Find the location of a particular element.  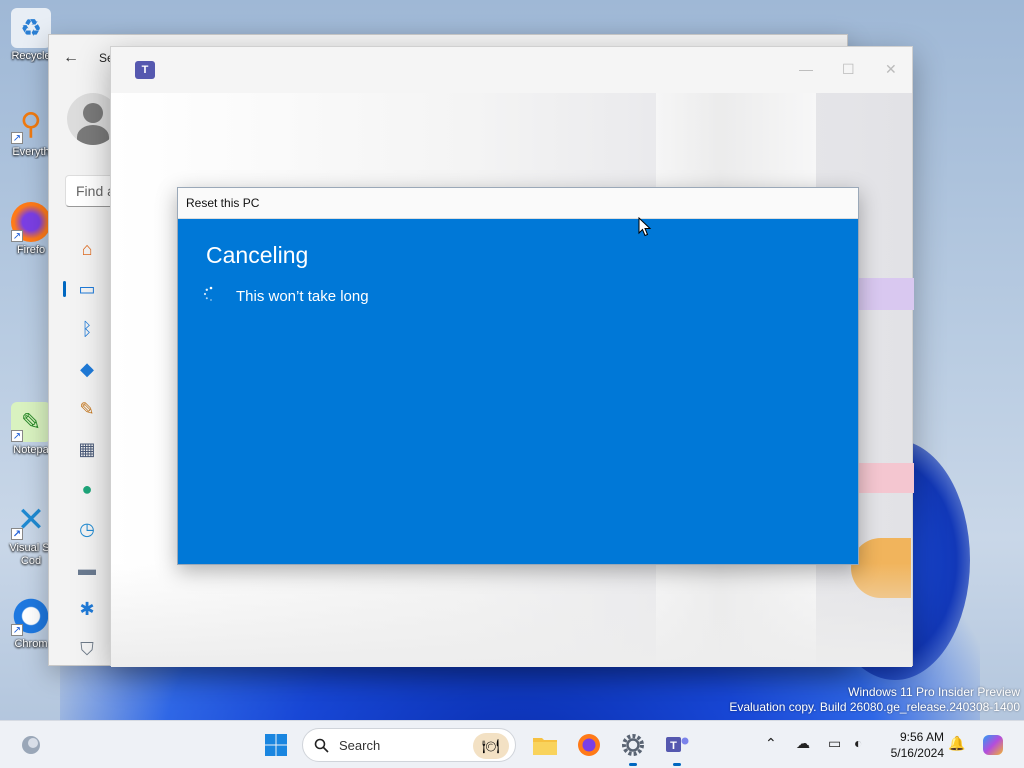

volume-muted-icon: ◐ is located at coordinates (858, 743).